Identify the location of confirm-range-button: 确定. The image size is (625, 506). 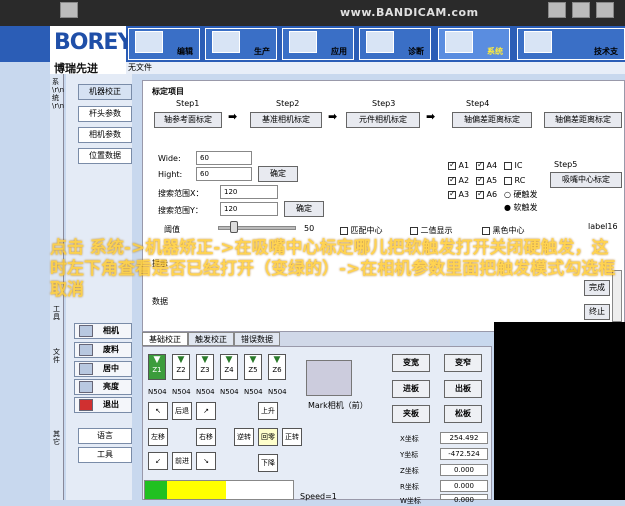
(304, 209).